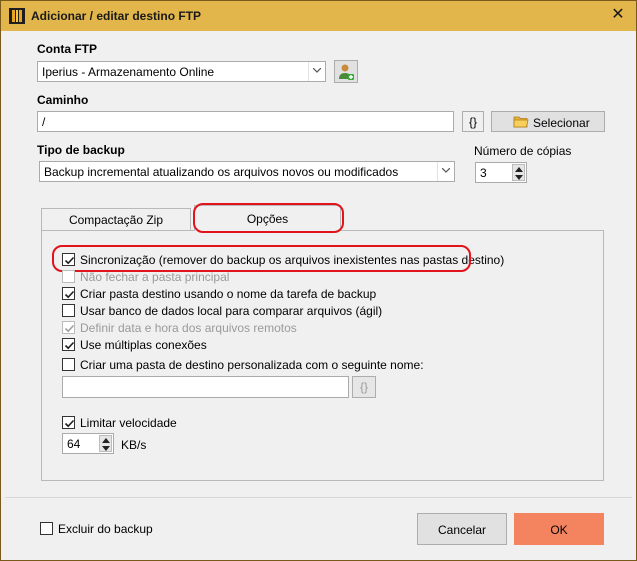  What do you see at coordinates (81, 150) in the screenshot?
I see `backup-type-label: Tipo de backup` at bounding box center [81, 150].